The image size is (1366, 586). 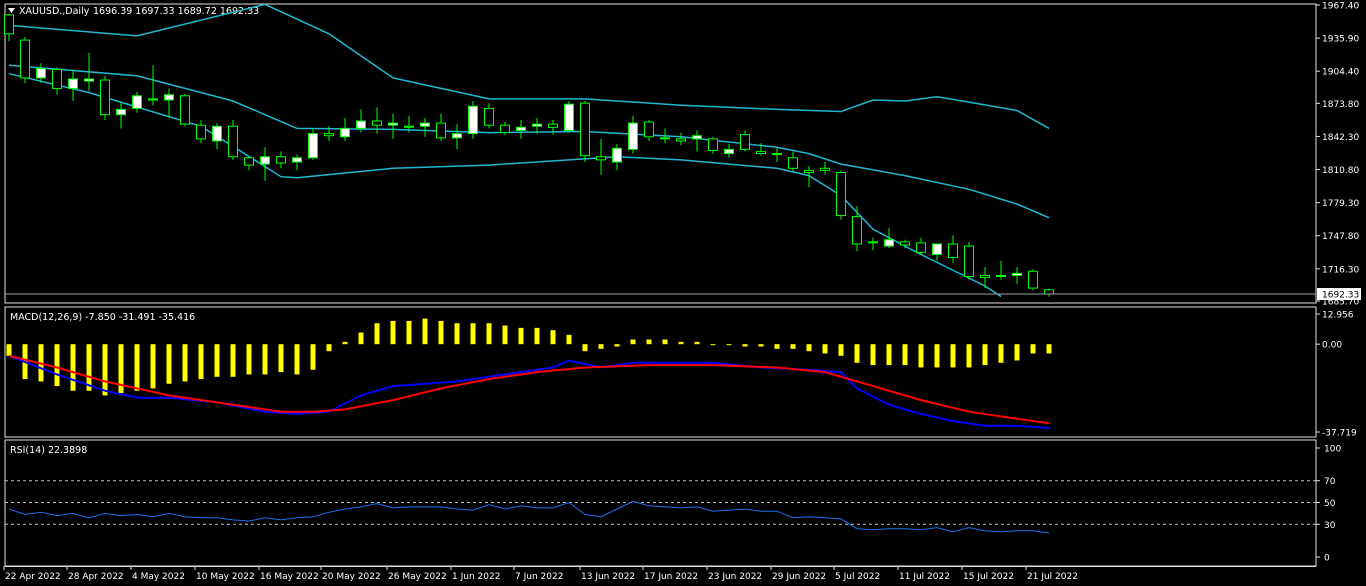 I want to click on rsi-tick-label: 70, so click(x=1330, y=482).